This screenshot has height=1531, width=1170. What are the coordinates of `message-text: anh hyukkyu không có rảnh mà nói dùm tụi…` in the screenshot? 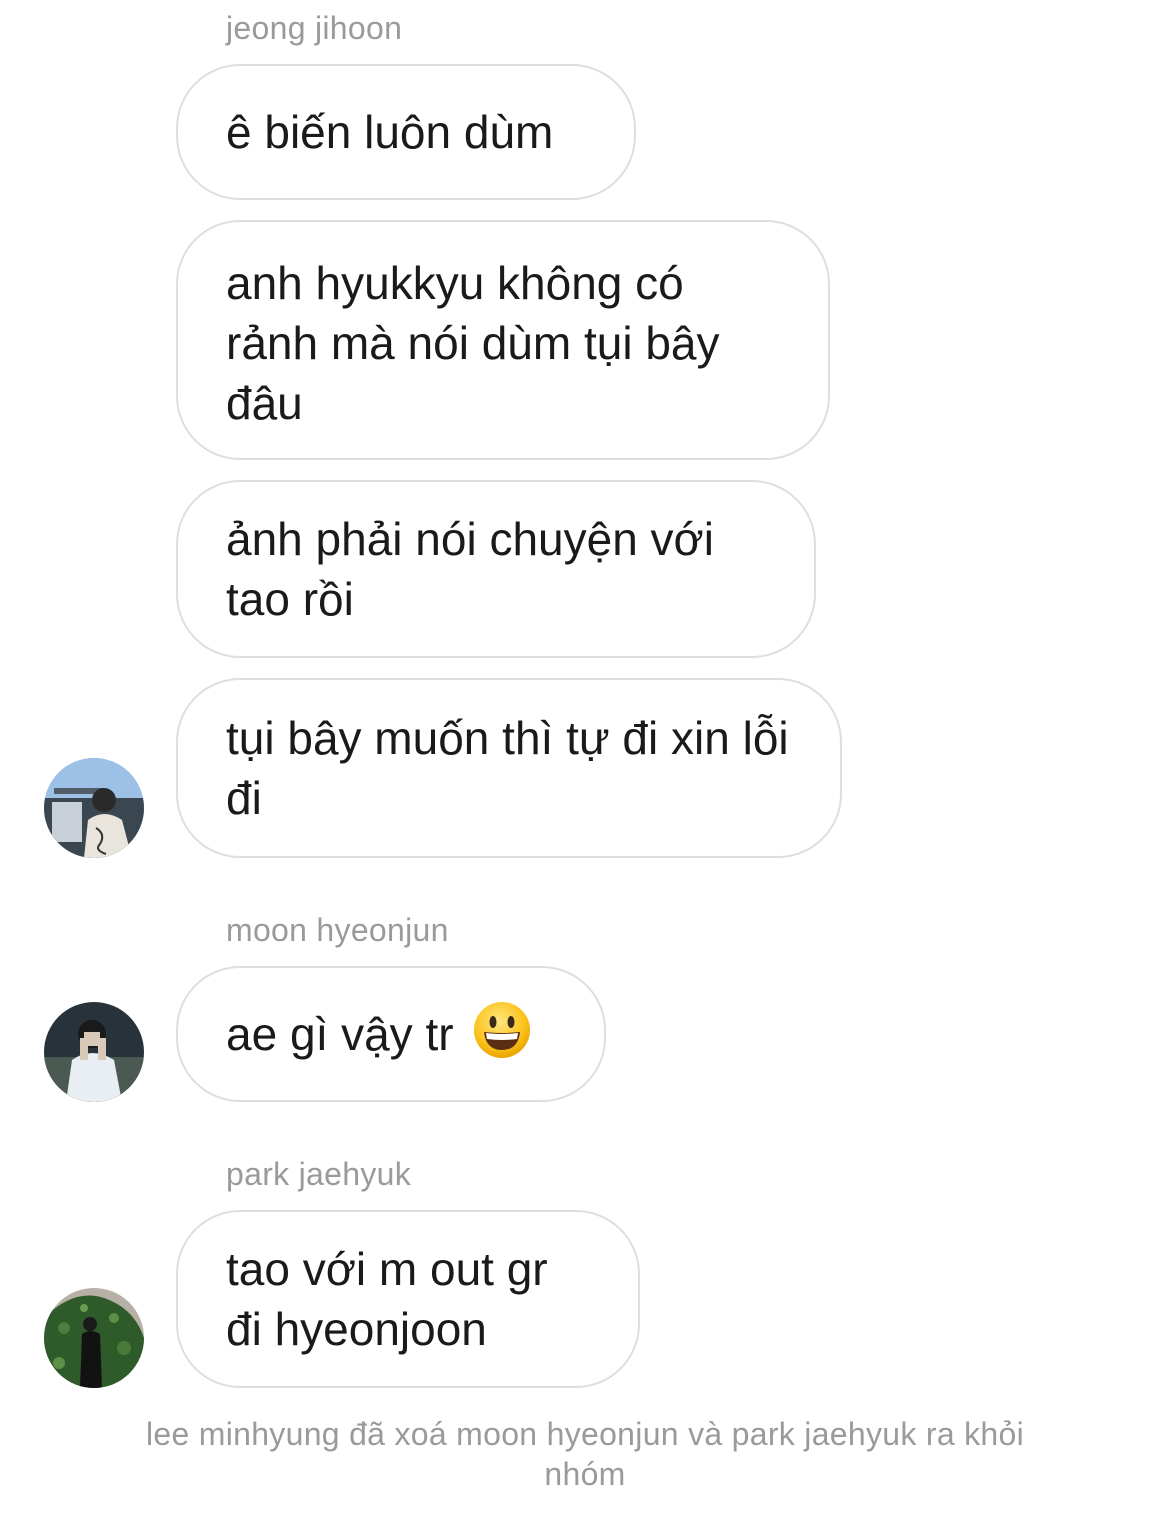 It's located at (473, 343).